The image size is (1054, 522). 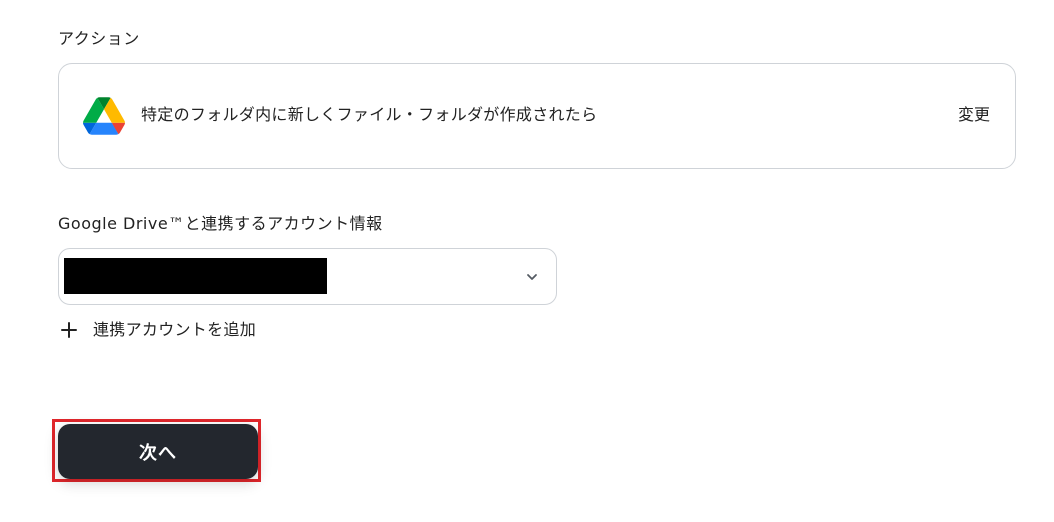 I want to click on add-account-link: 連携アカウントを追加, so click(x=158, y=330).